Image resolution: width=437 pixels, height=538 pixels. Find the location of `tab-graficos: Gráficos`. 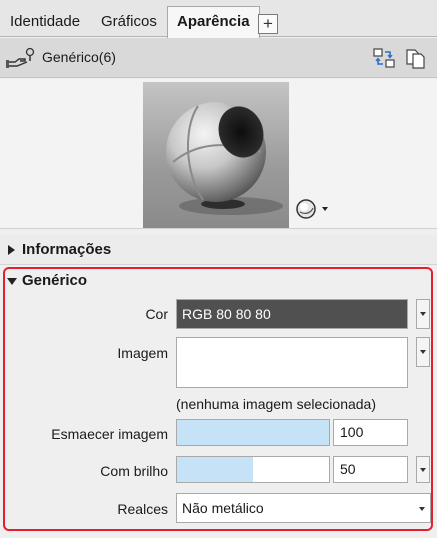

tab-graficos: Gráficos is located at coordinates (129, 22).